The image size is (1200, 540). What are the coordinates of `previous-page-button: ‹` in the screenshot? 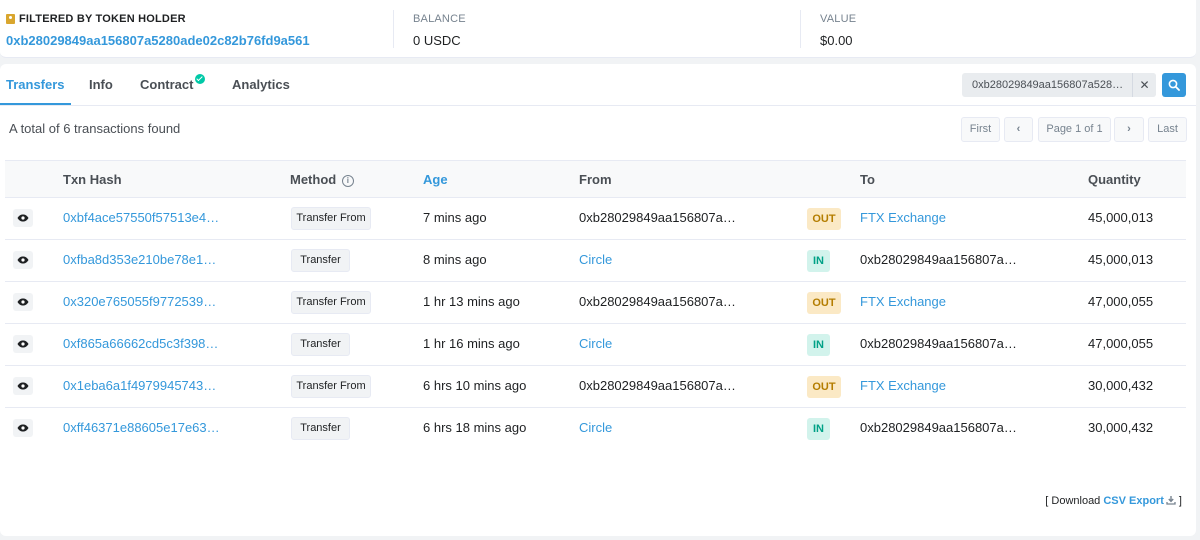 It's located at (1018, 129).